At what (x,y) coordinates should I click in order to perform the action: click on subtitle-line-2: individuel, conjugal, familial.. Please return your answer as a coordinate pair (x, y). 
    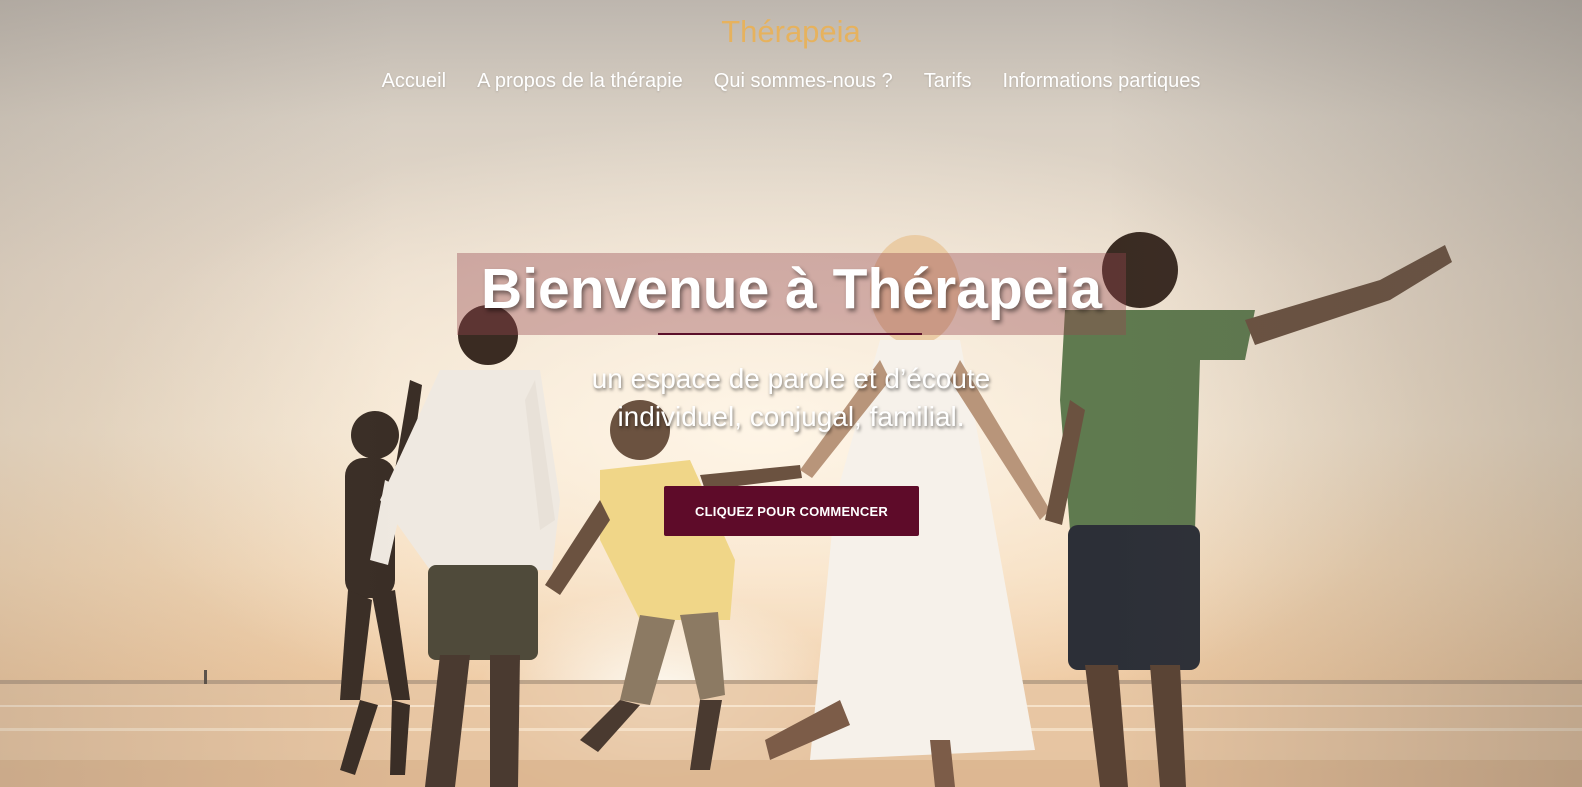
    Looking at the image, I should click on (791, 416).